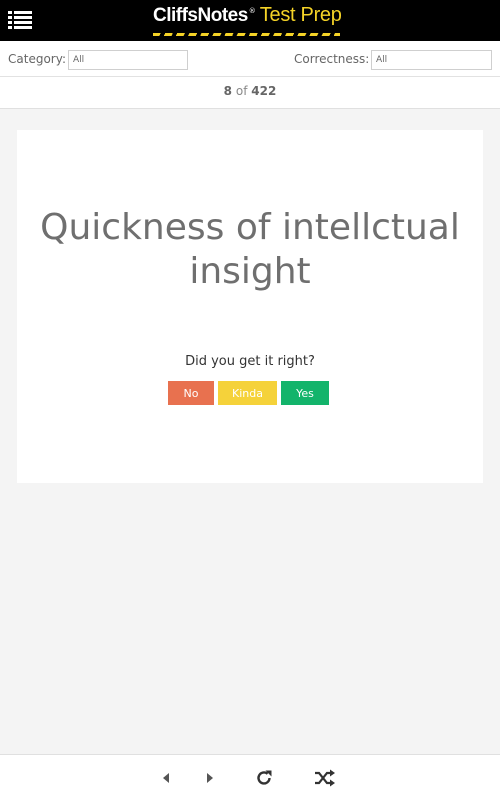 The image size is (500, 800). Describe the element at coordinates (431, 60) in the screenshot. I see `correctness-select: All` at that location.